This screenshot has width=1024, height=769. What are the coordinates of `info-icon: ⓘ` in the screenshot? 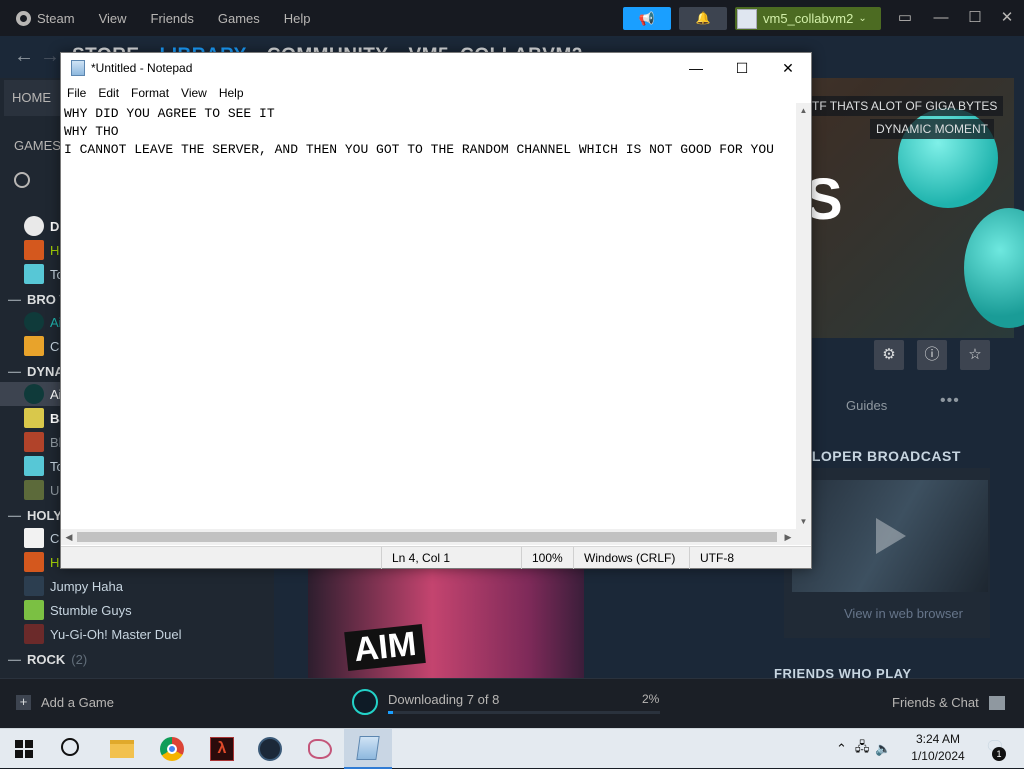 It's located at (932, 355).